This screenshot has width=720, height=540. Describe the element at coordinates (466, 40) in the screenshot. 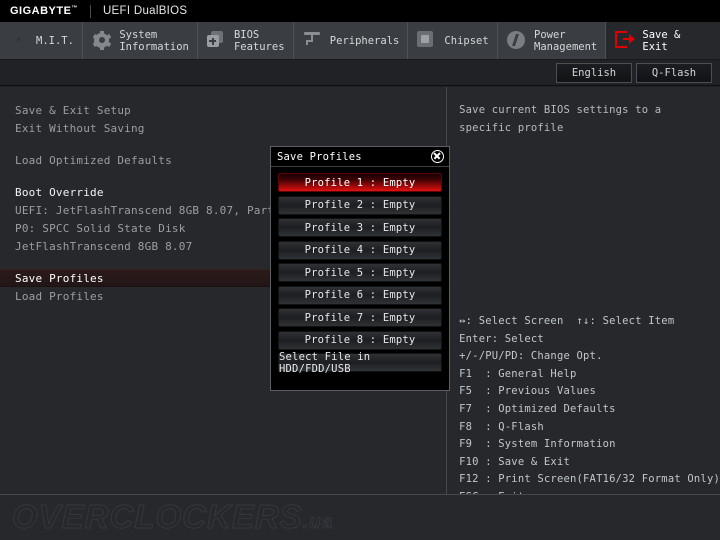

I see `tab-label: Chipset` at that location.